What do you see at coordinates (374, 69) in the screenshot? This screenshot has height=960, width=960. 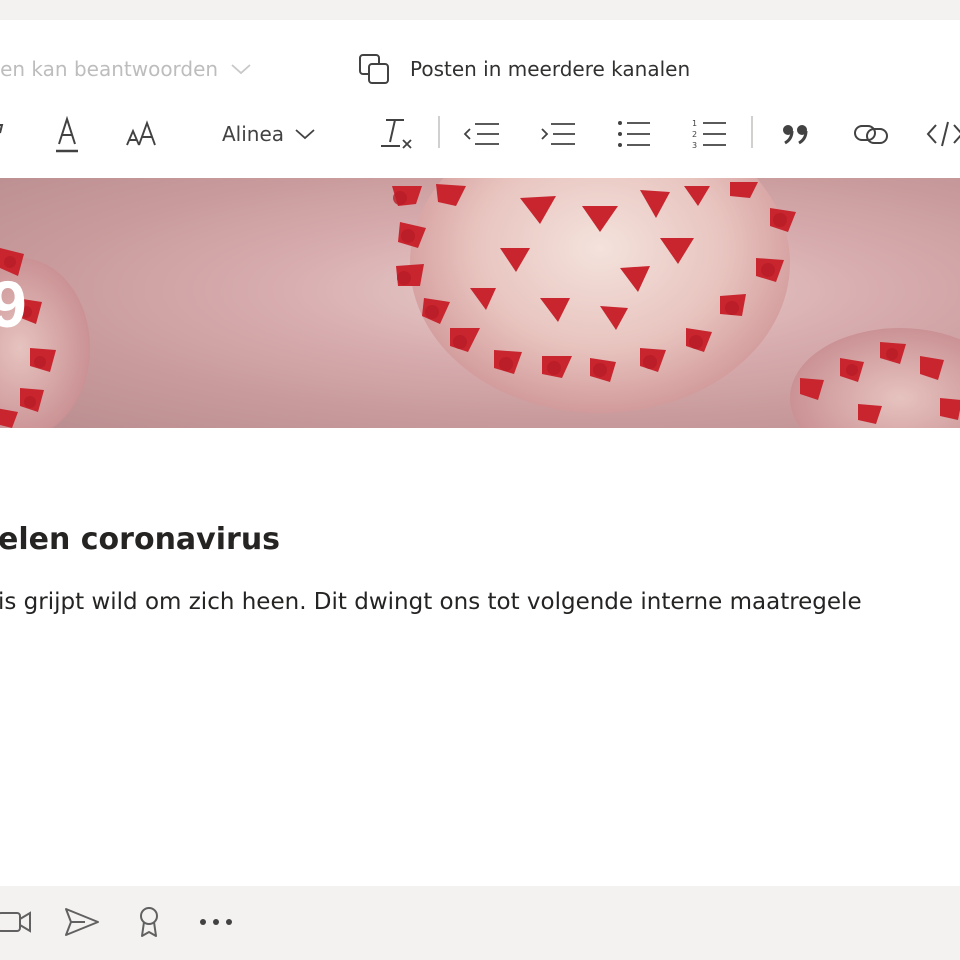 I see `multi-channel-icon` at bounding box center [374, 69].